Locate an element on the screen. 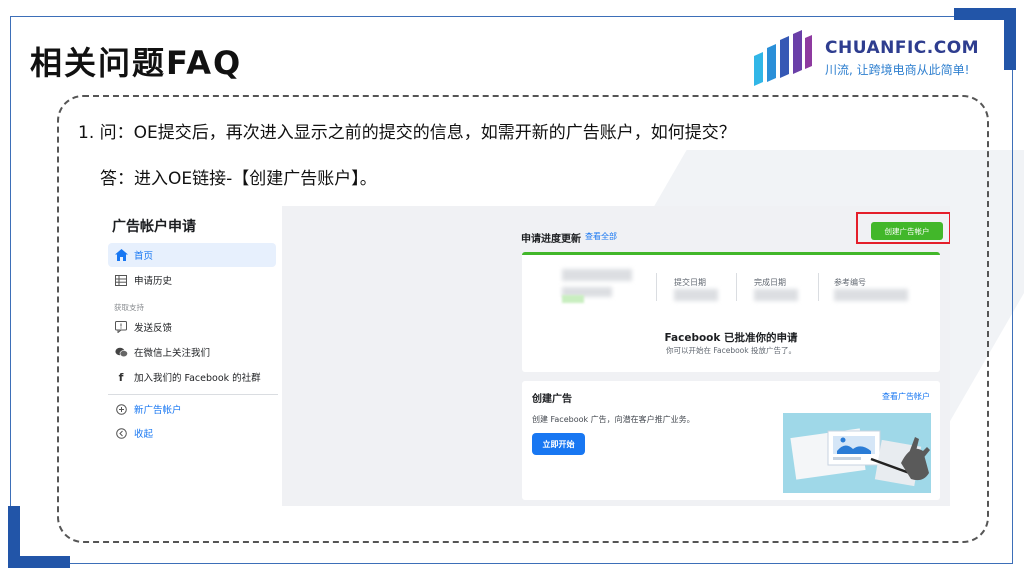  create-ad-title: 创建广告 is located at coordinates (552, 399).